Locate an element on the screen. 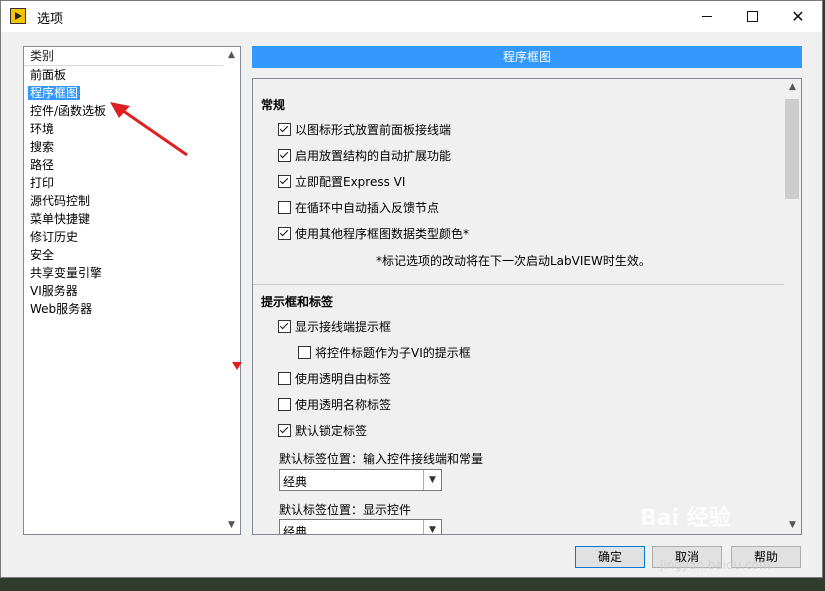 The height and width of the screenshot is (591, 825). watermark-logo: Bai 经验 is located at coordinates (685, 518).